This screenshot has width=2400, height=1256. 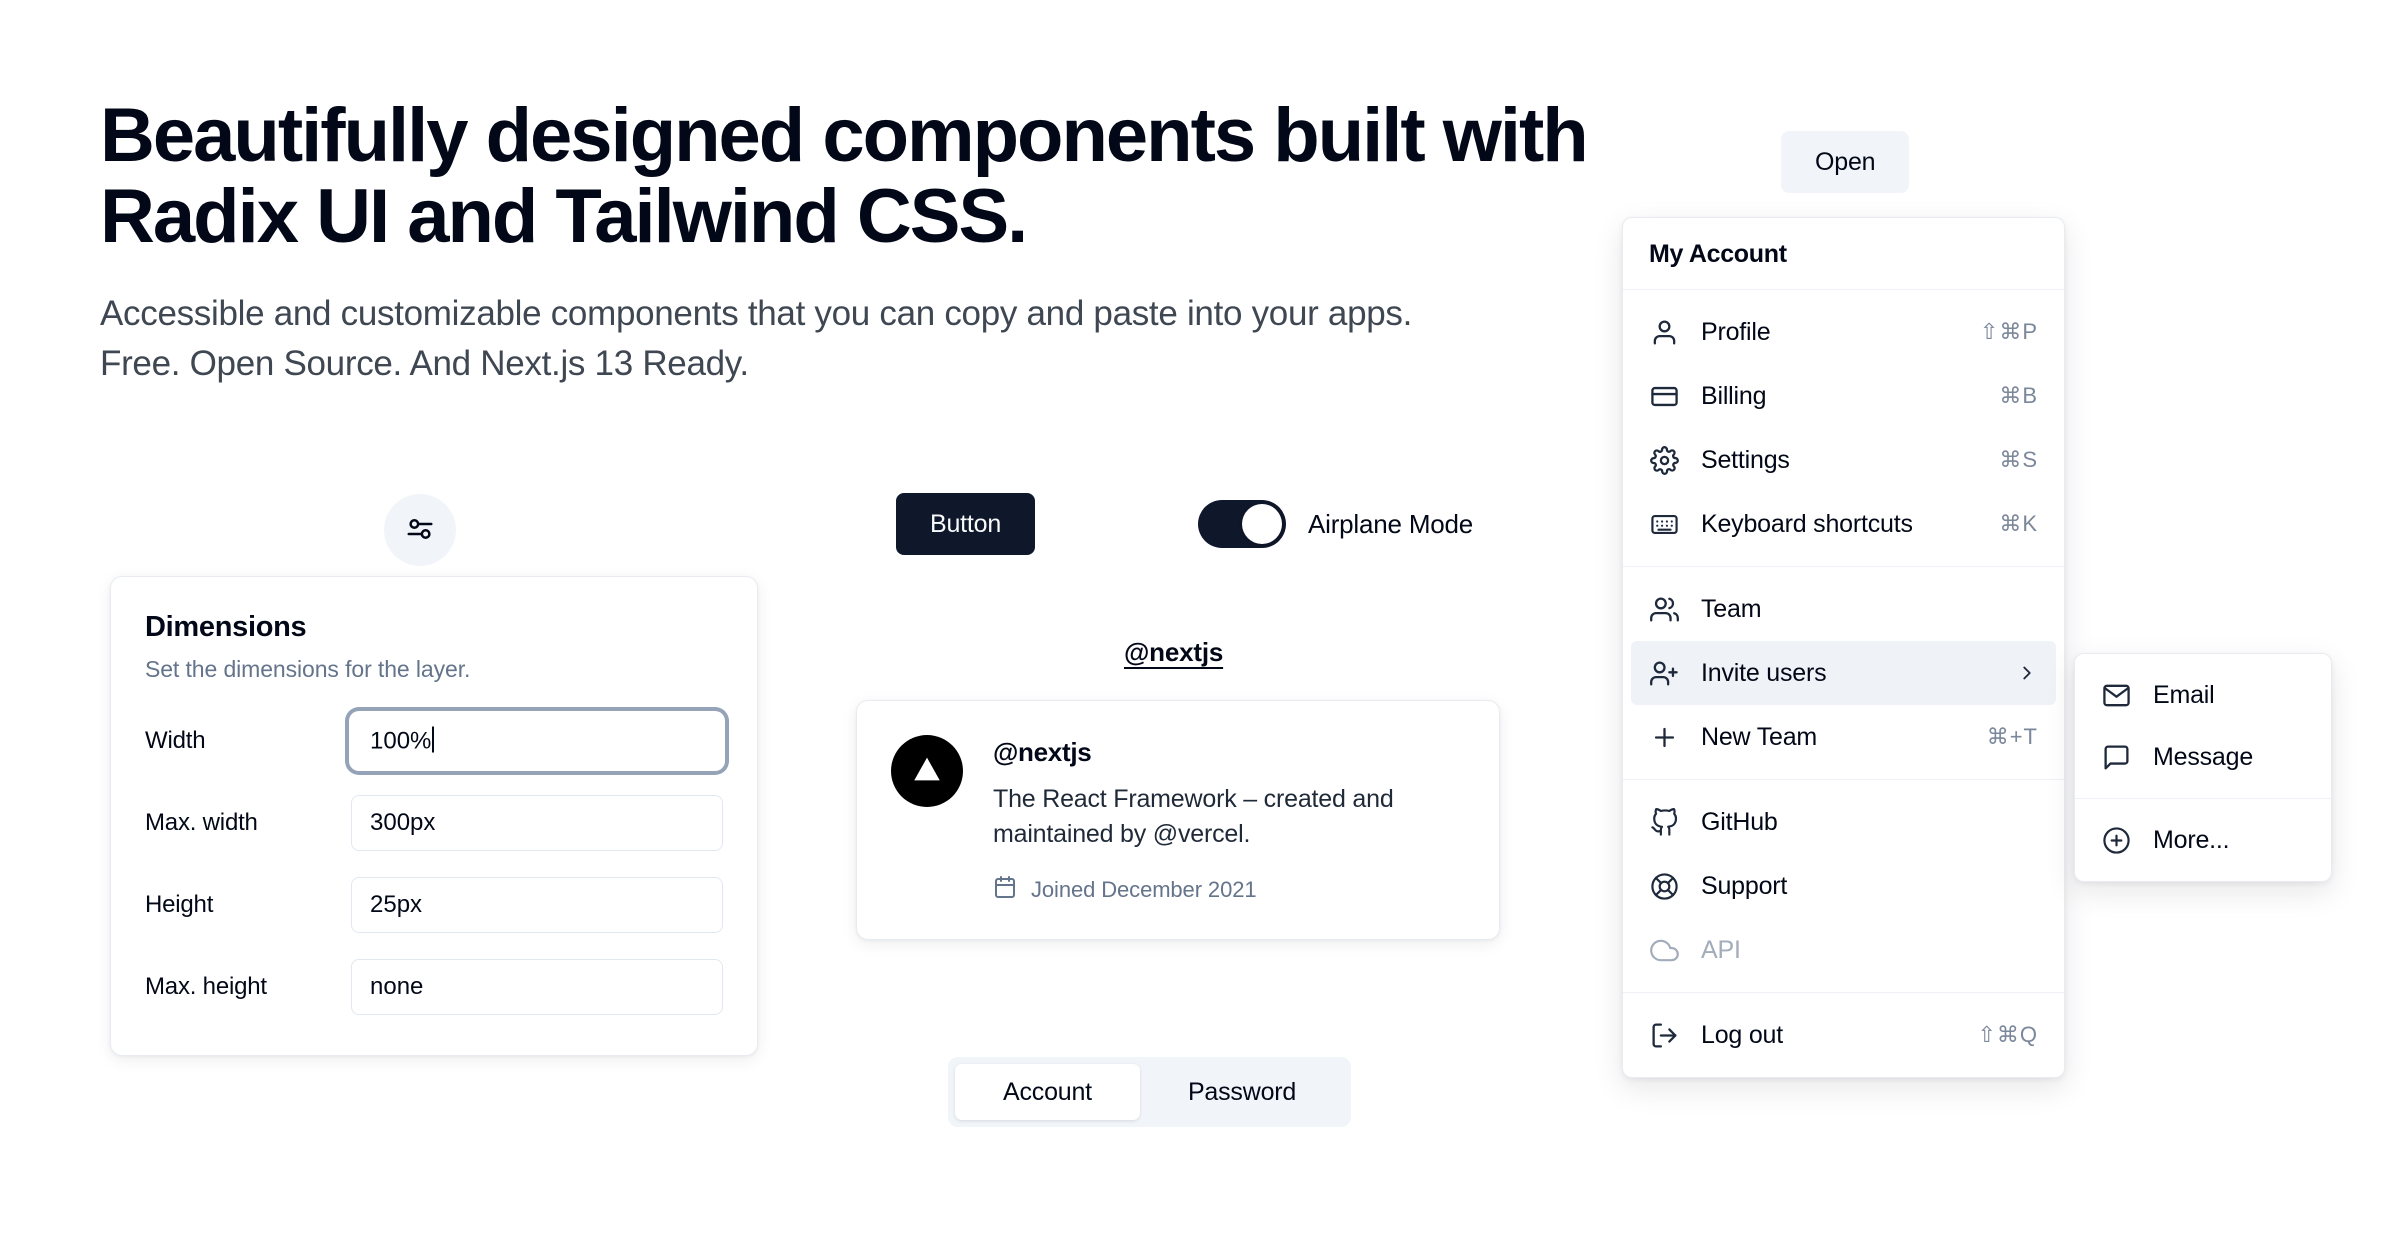 I want to click on airplane-mode-switch, so click(x=1242, y=524).